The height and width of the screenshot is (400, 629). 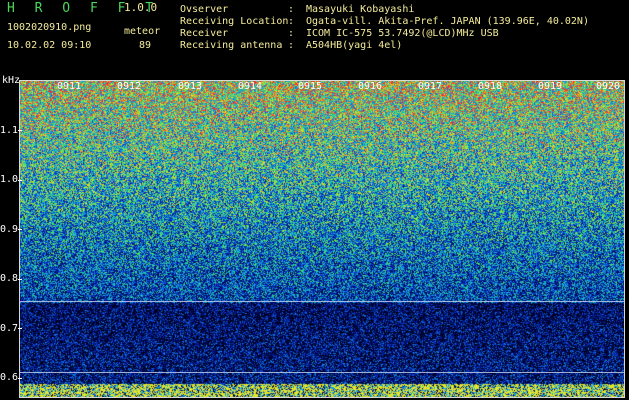 What do you see at coordinates (250, 86) in the screenshot?
I see `x-tick-label: 0914` at bounding box center [250, 86].